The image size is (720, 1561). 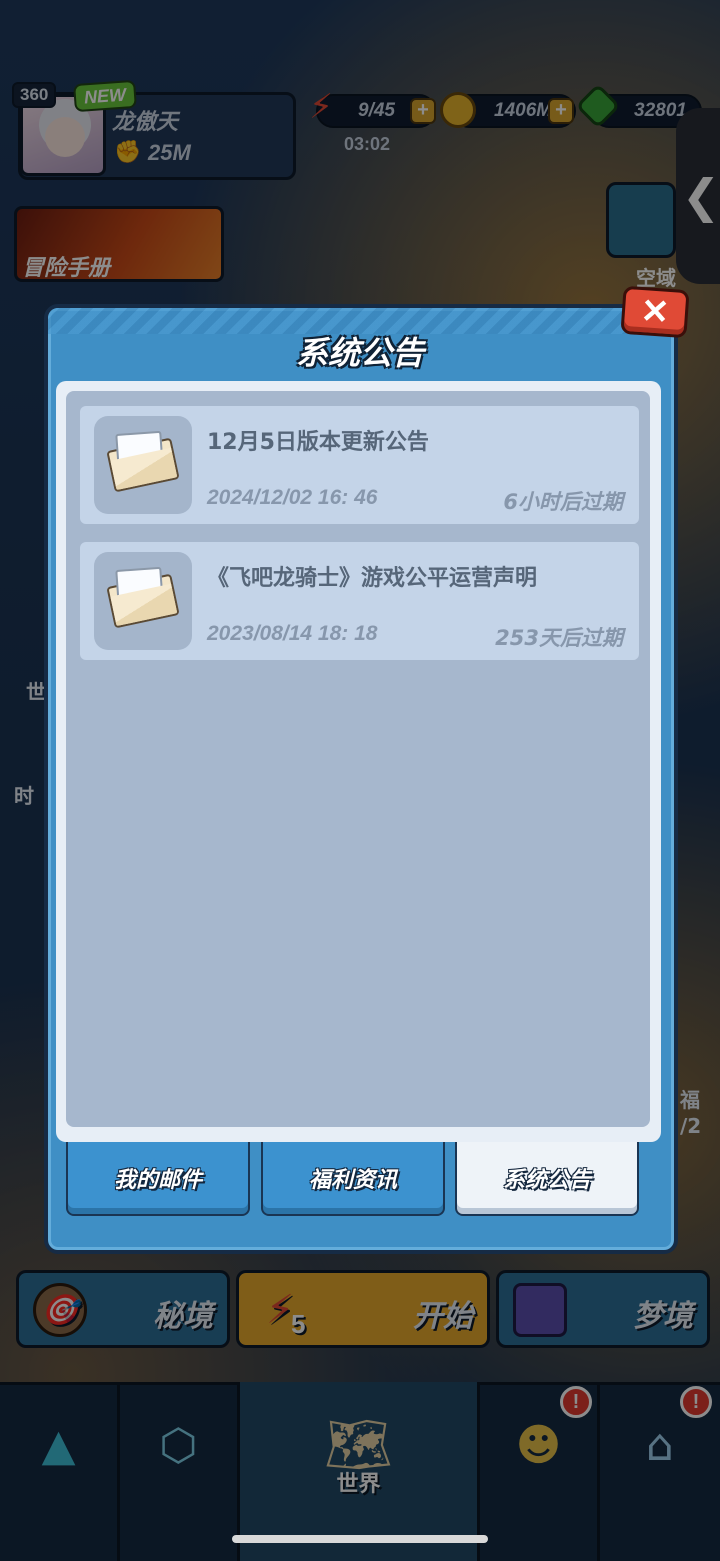 What do you see at coordinates (547, 1179) in the screenshot?
I see `tab-system-notice: 系统公告` at bounding box center [547, 1179].